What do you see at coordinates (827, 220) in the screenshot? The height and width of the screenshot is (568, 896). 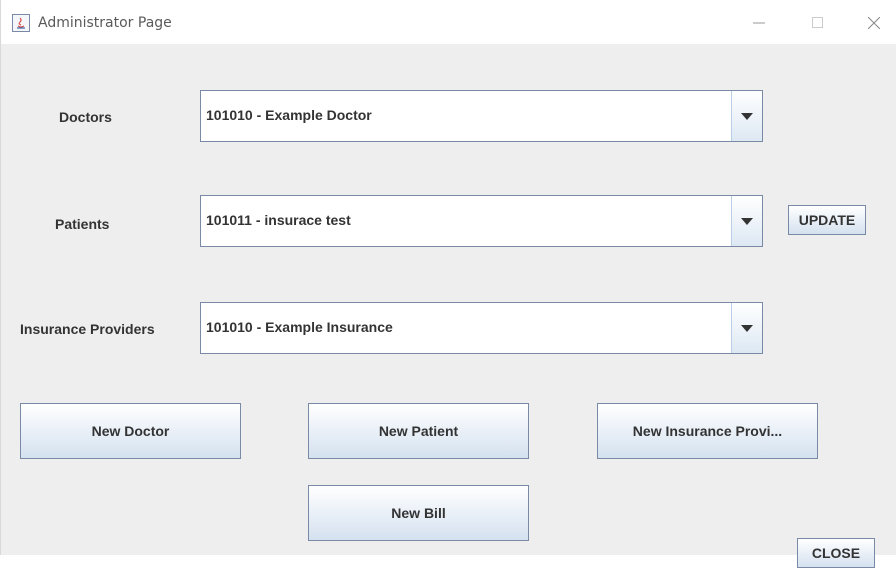 I see `update-button: UPDATE` at bounding box center [827, 220].